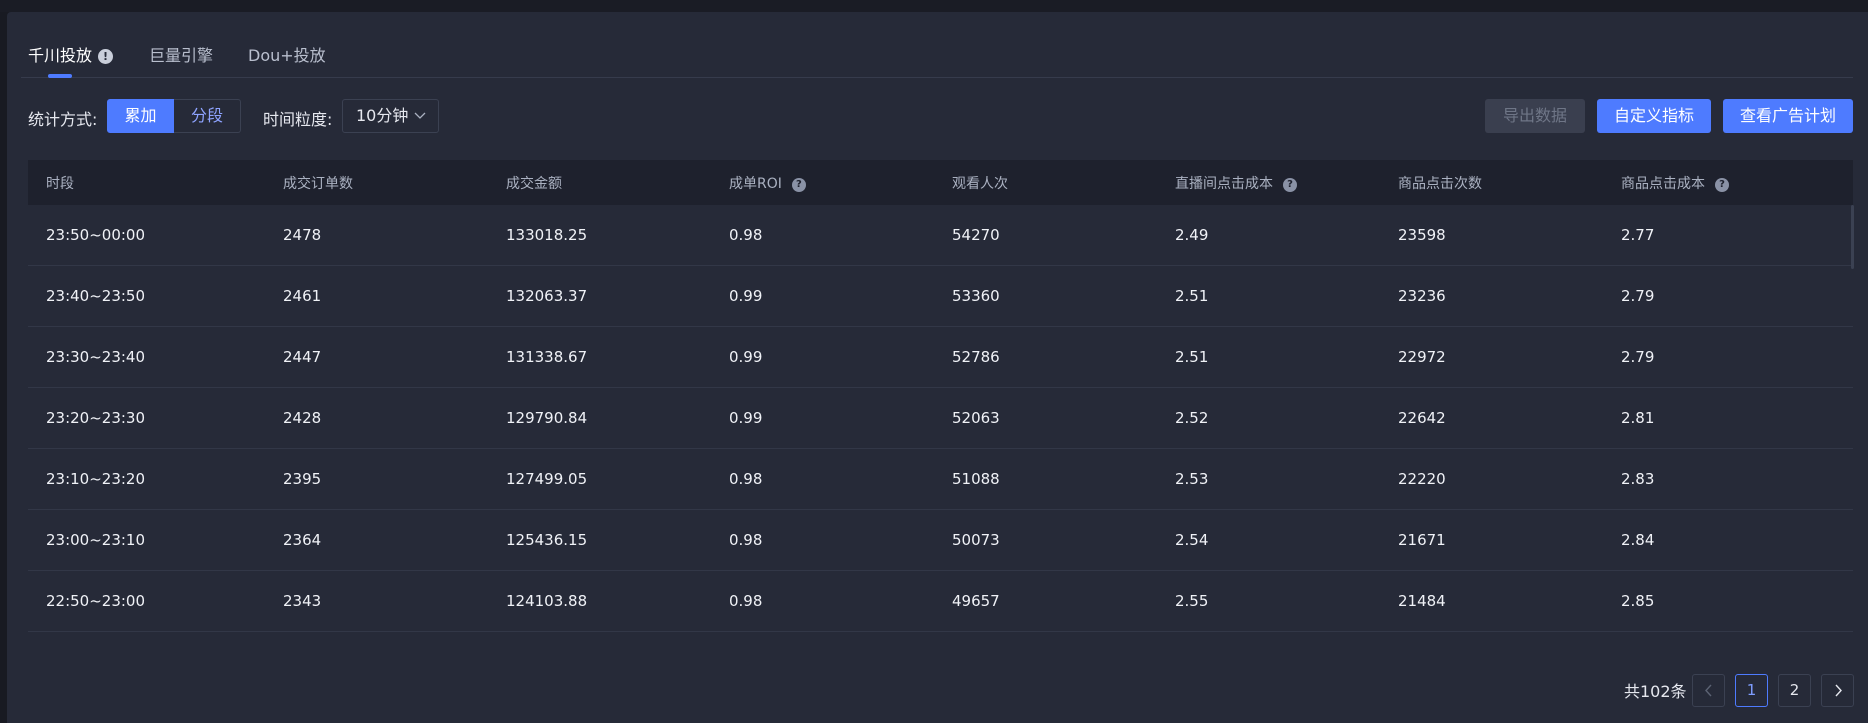 This screenshot has height=723, width=1868. Describe the element at coordinates (96, 601) in the screenshot. I see `table-cell: 22:50~23:00` at that location.